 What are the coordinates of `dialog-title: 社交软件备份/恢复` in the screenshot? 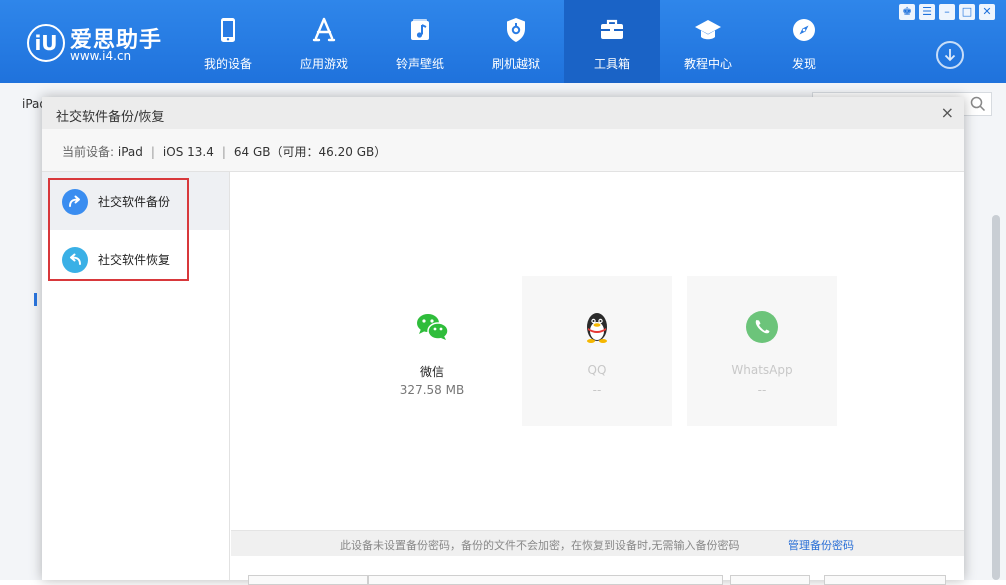 It's located at (110, 117).